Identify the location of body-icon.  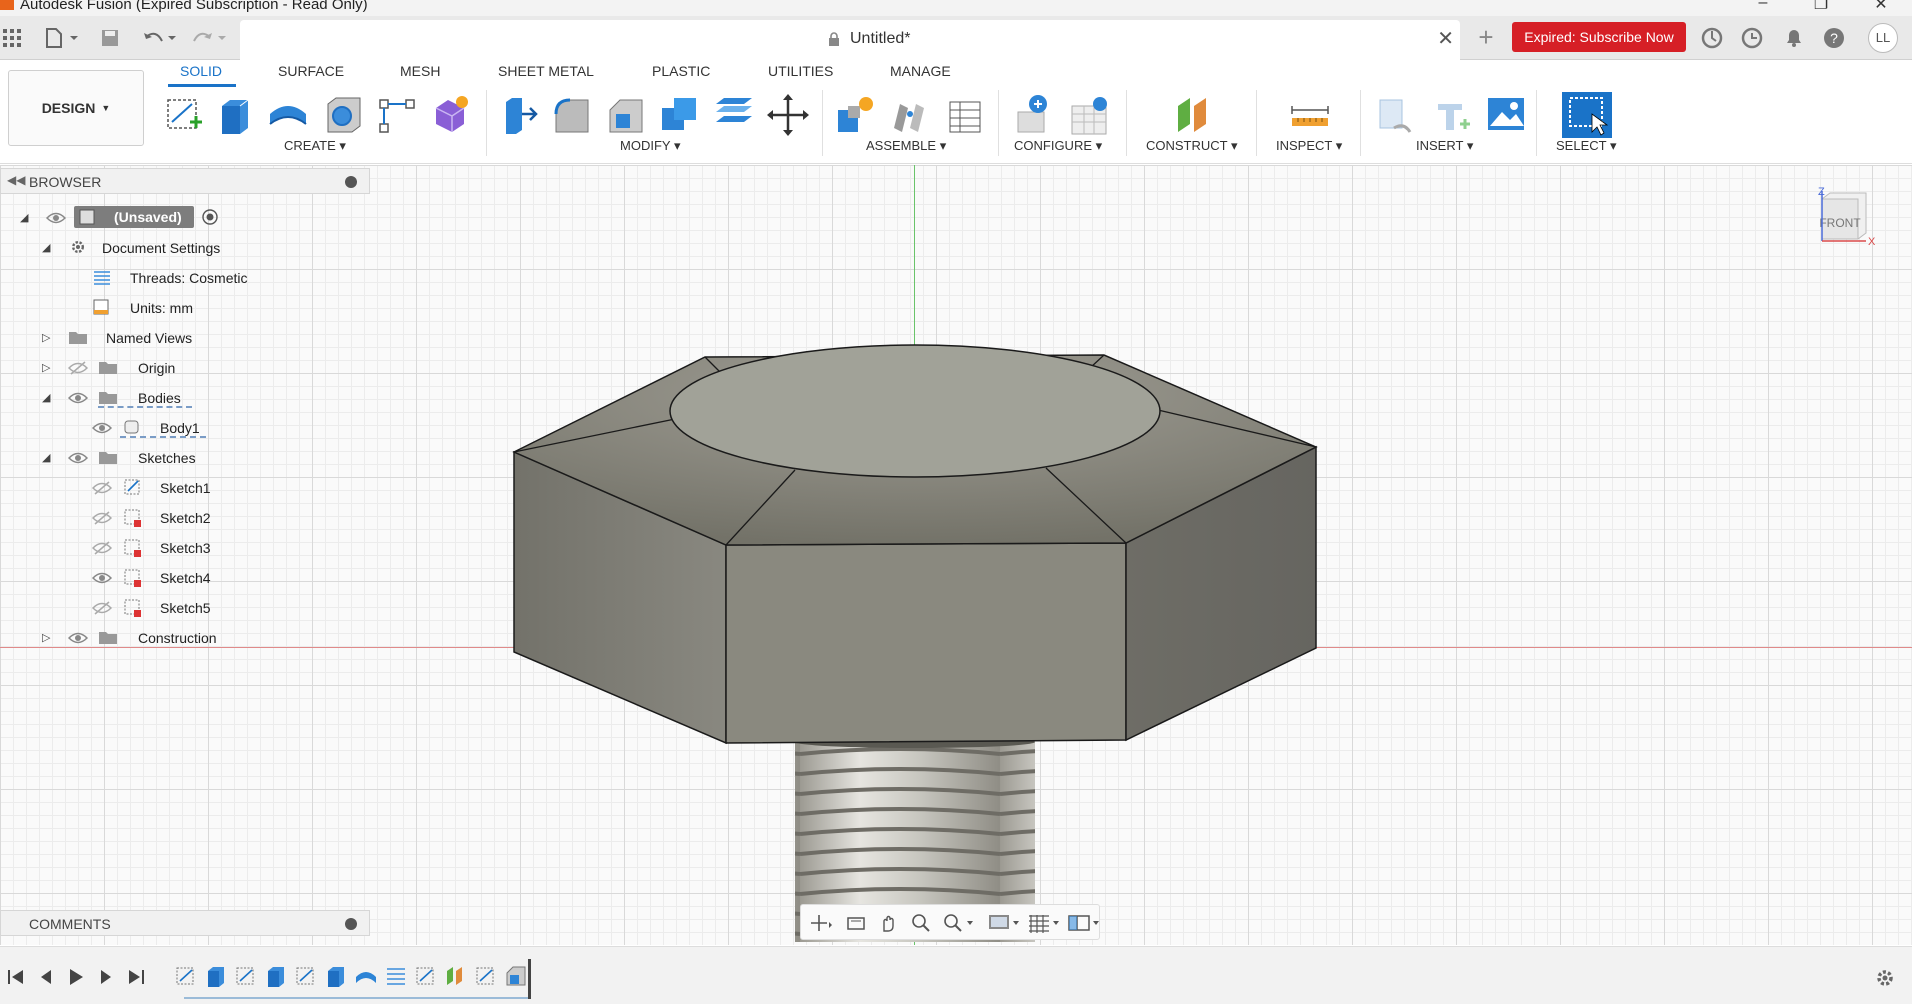
(131, 427).